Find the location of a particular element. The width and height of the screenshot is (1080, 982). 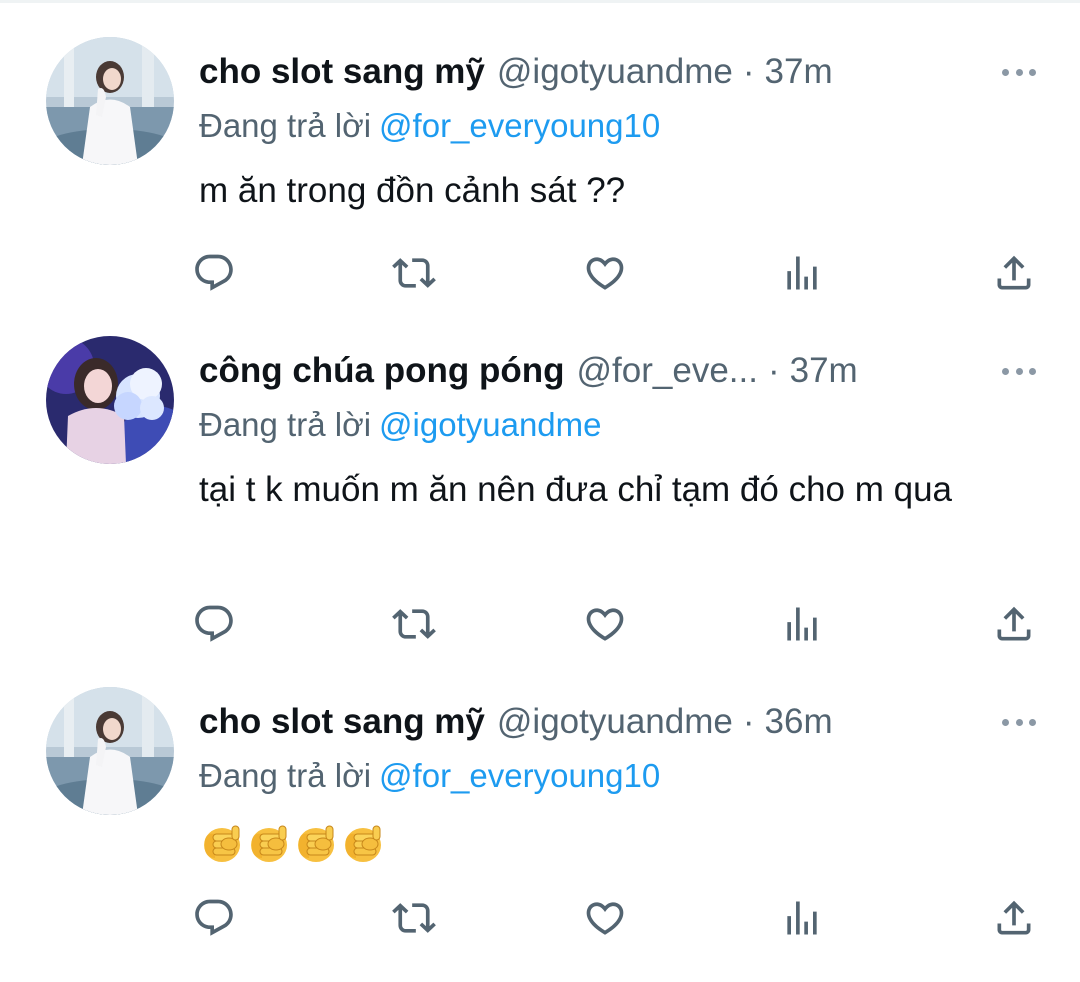

mention-link: @igotyuandme is located at coordinates (490, 424).